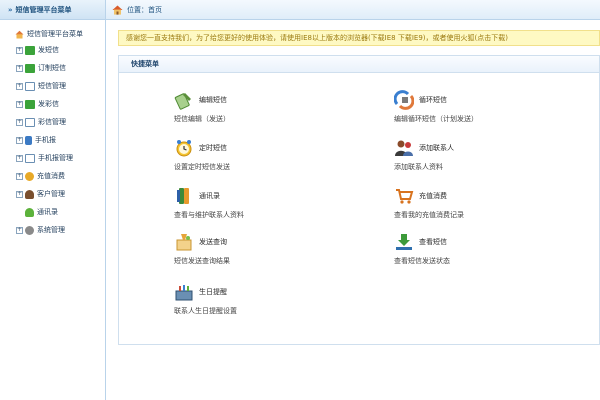 Image resolution: width=600 pixels, height=400 pixels. Describe the element at coordinates (202, 261) in the screenshot. I see `action-description: 短信发送查询结果` at that location.